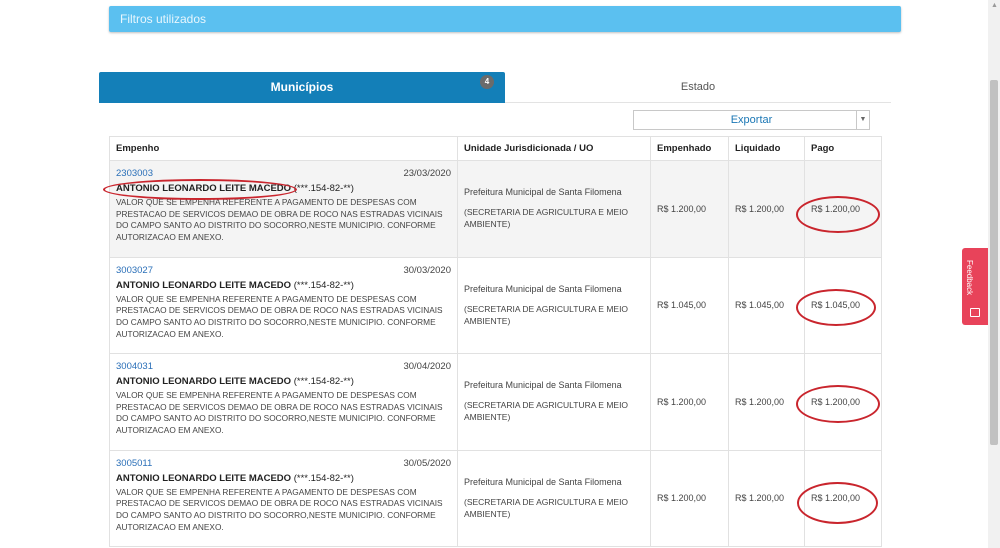 Image resolution: width=1000 pixels, height=548 pixels. What do you see at coordinates (766, 148) in the screenshot?
I see `col-header-liquidado: Liquidado` at bounding box center [766, 148].